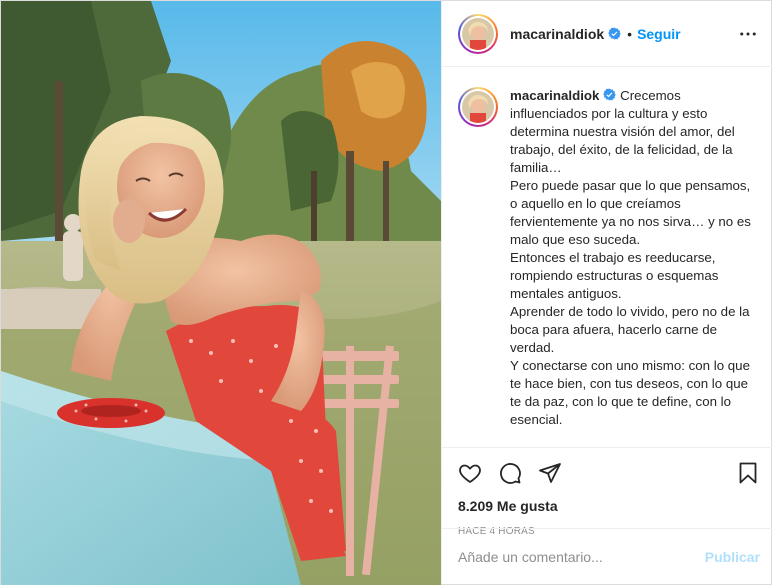 The image size is (772, 585). What do you see at coordinates (607, 34) in the screenshot?
I see `post-header: macarinaldiok • Seguir` at bounding box center [607, 34].